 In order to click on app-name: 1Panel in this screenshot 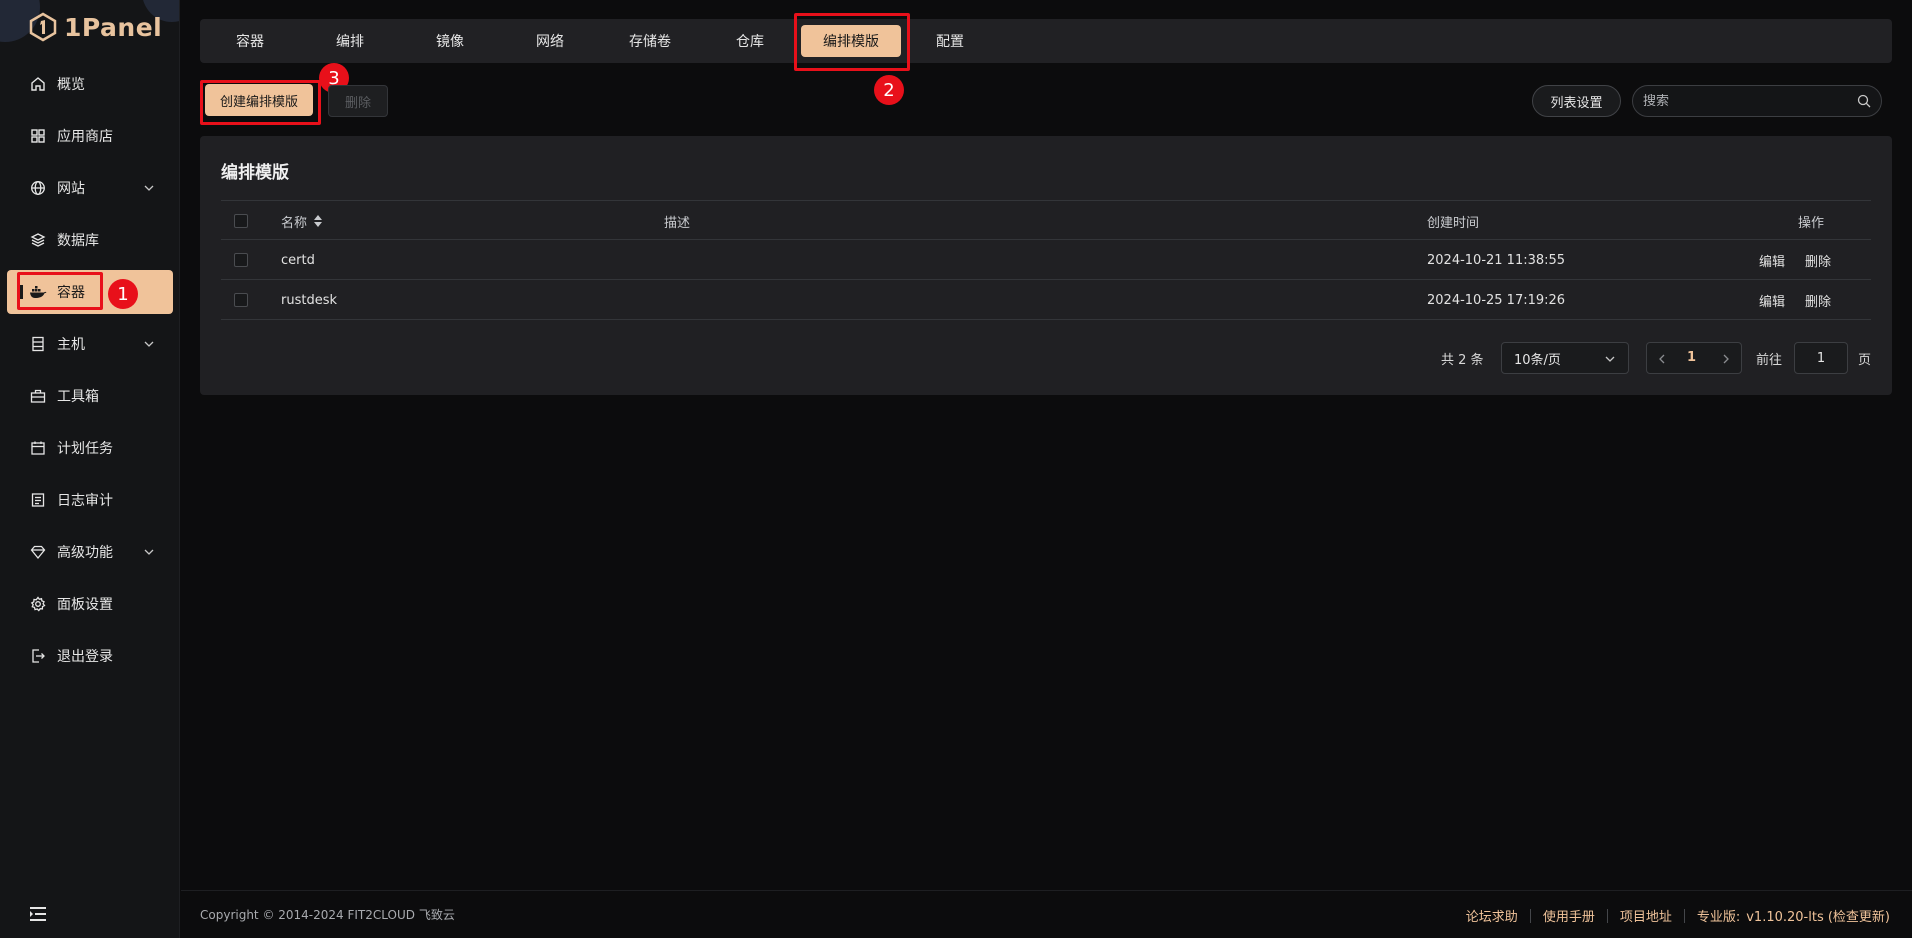, I will do `click(113, 27)`.